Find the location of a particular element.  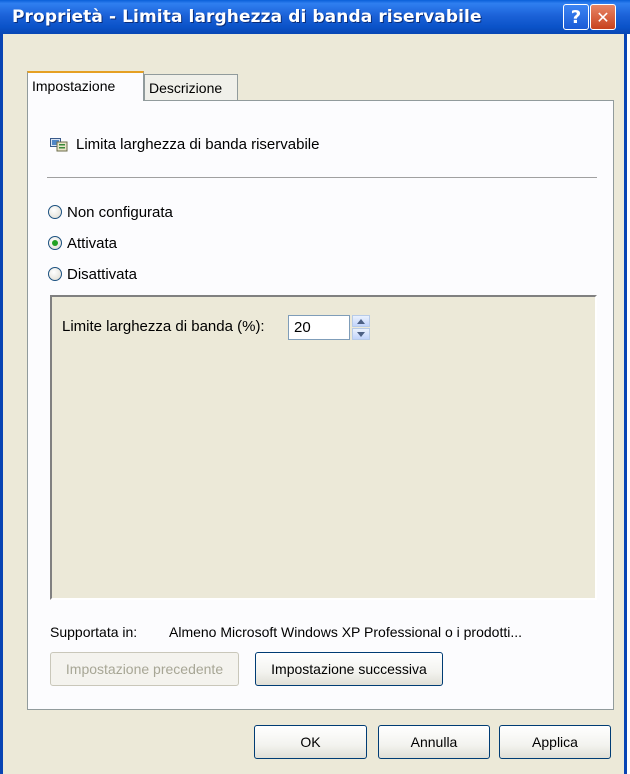

supported-label: Supportata in: is located at coordinates (94, 632).